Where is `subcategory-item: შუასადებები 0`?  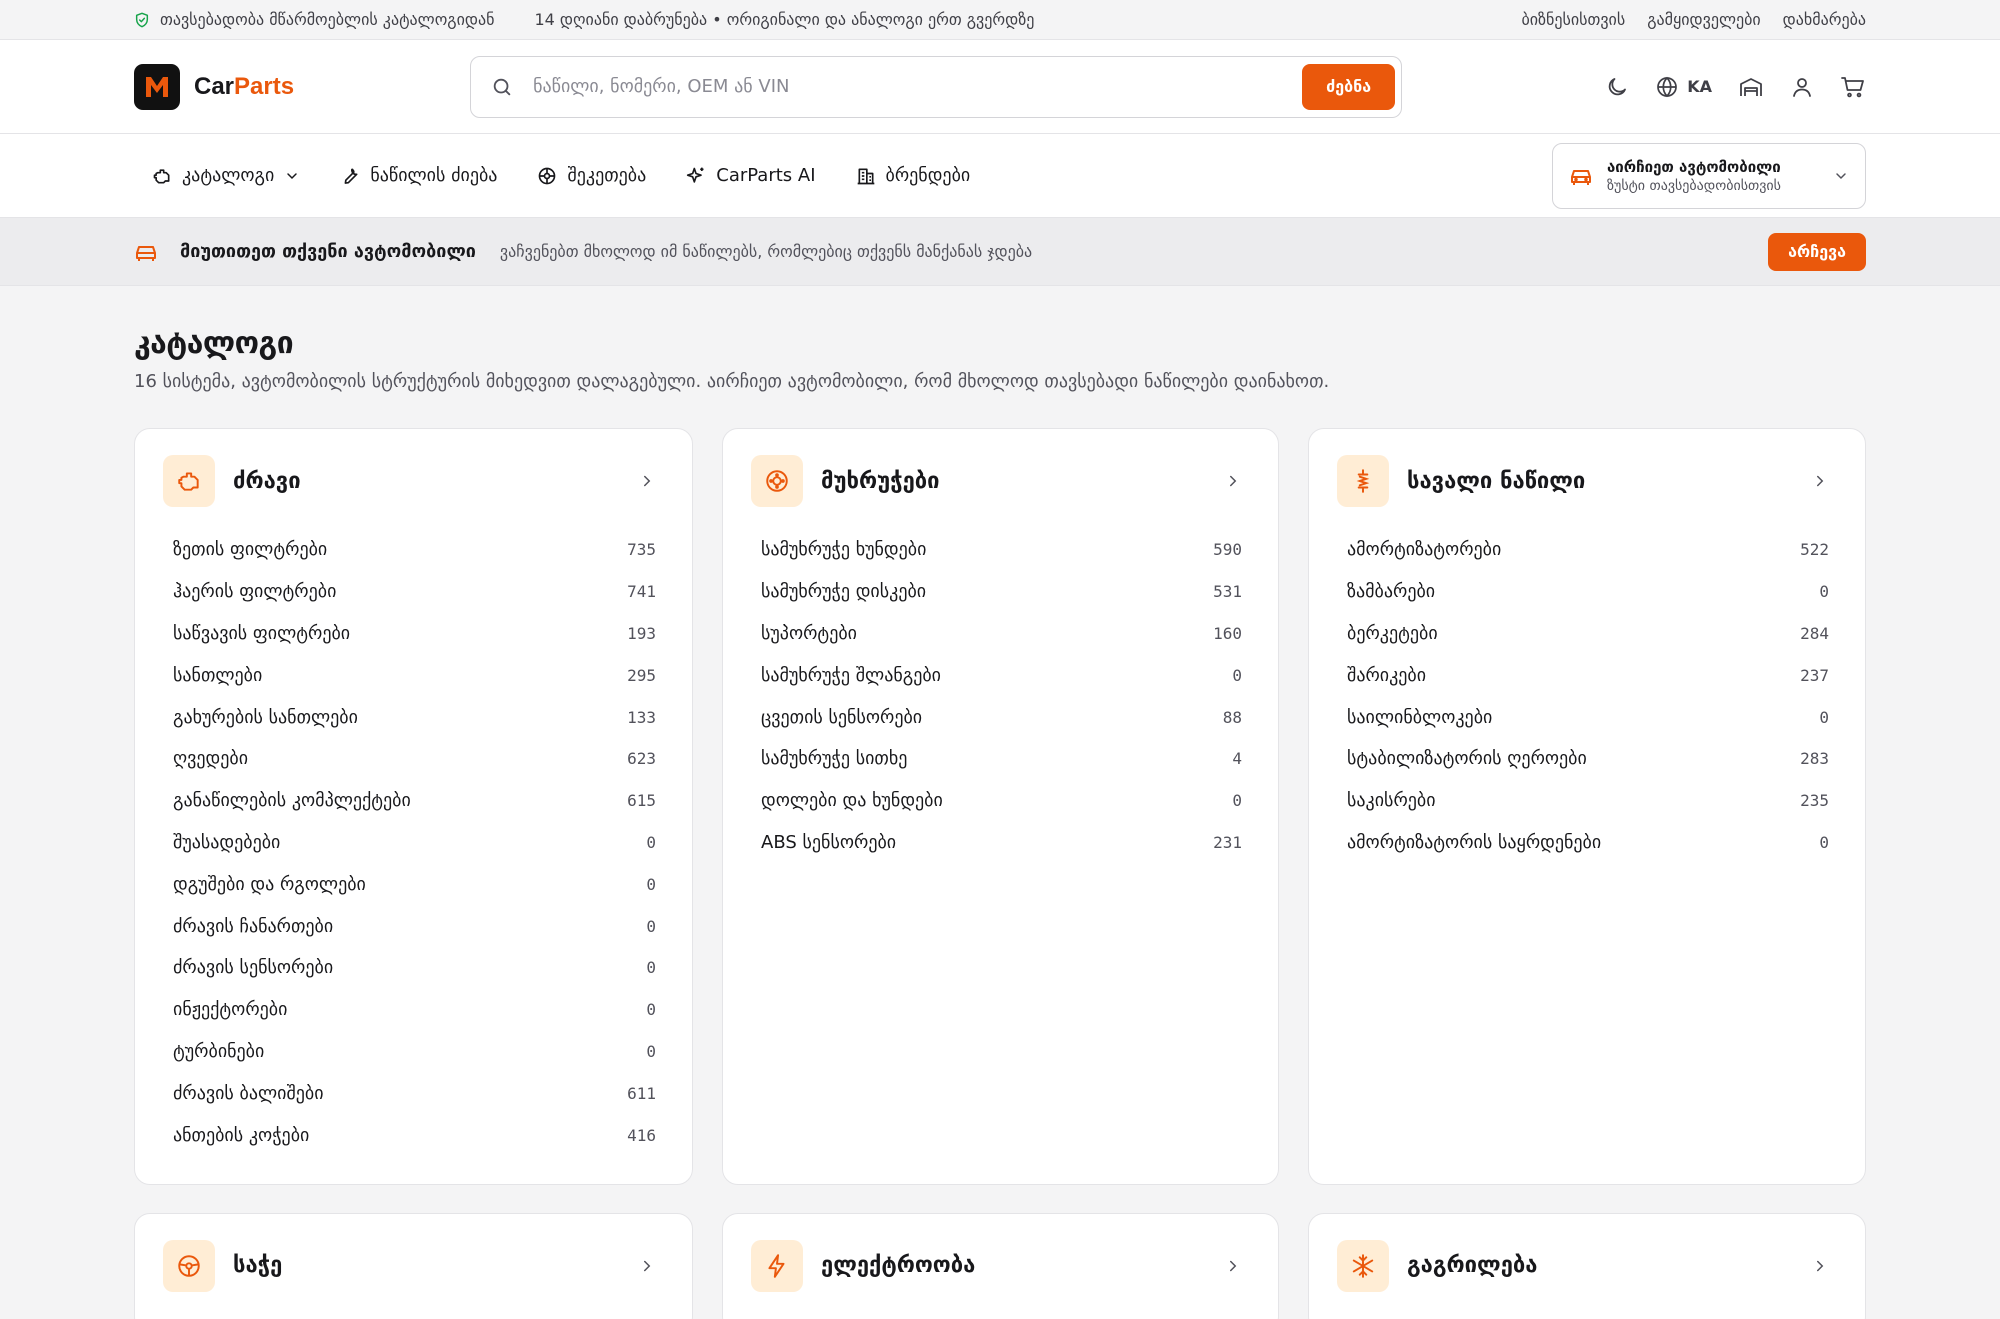
subcategory-item: შუასადებები 0 is located at coordinates (413, 843).